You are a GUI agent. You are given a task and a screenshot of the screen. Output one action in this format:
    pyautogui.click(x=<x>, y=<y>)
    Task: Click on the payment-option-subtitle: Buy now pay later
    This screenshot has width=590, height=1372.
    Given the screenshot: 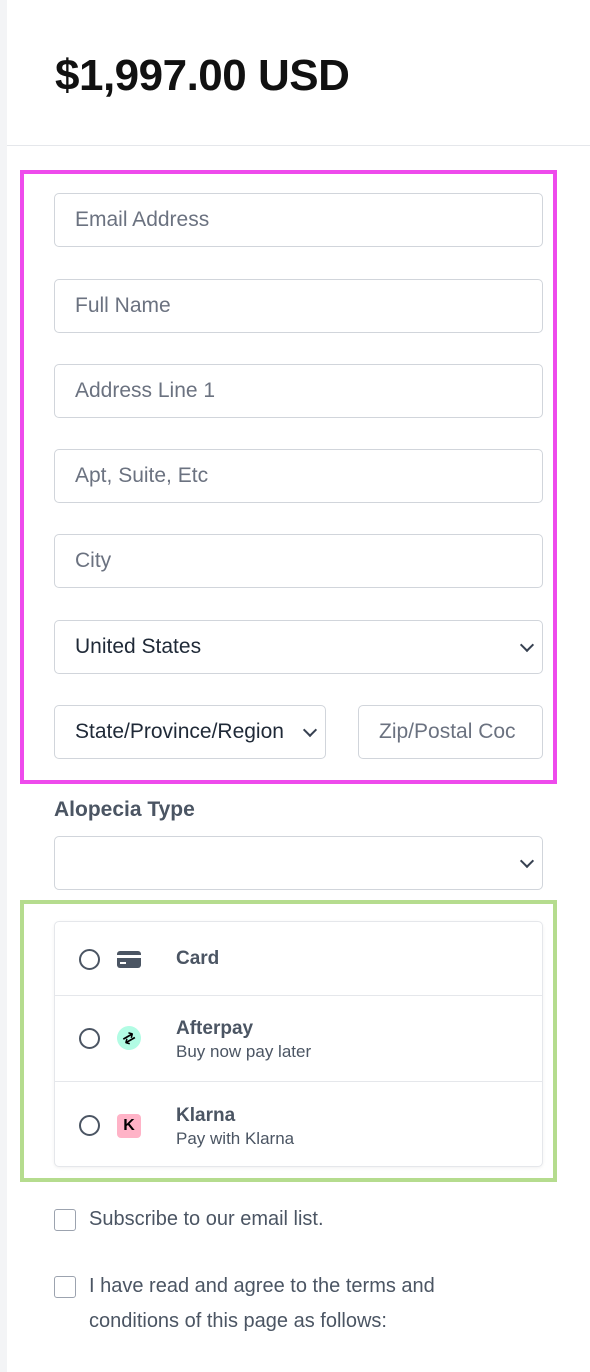 What is the action you would take?
    pyautogui.click(x=244, y=1051)
    